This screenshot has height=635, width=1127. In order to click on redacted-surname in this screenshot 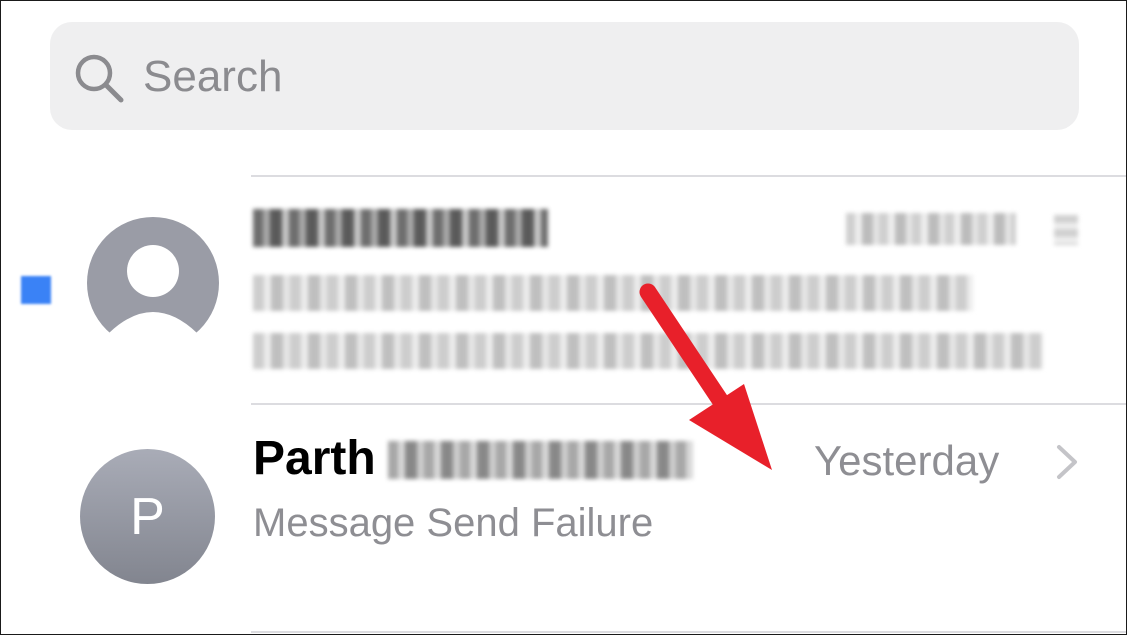, I will do `click(540, 460)`.